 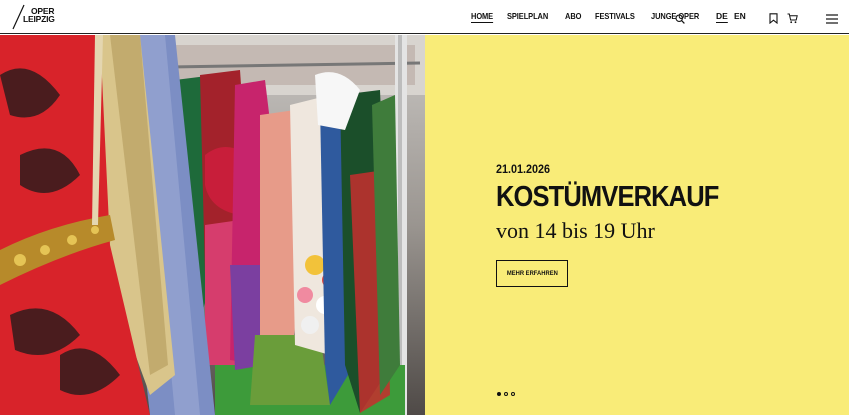 What do you see at coordinates (39, 19) in the screenshot?
I see `logo-line-2: LEIPZIG` at bounding box center [39, 19].